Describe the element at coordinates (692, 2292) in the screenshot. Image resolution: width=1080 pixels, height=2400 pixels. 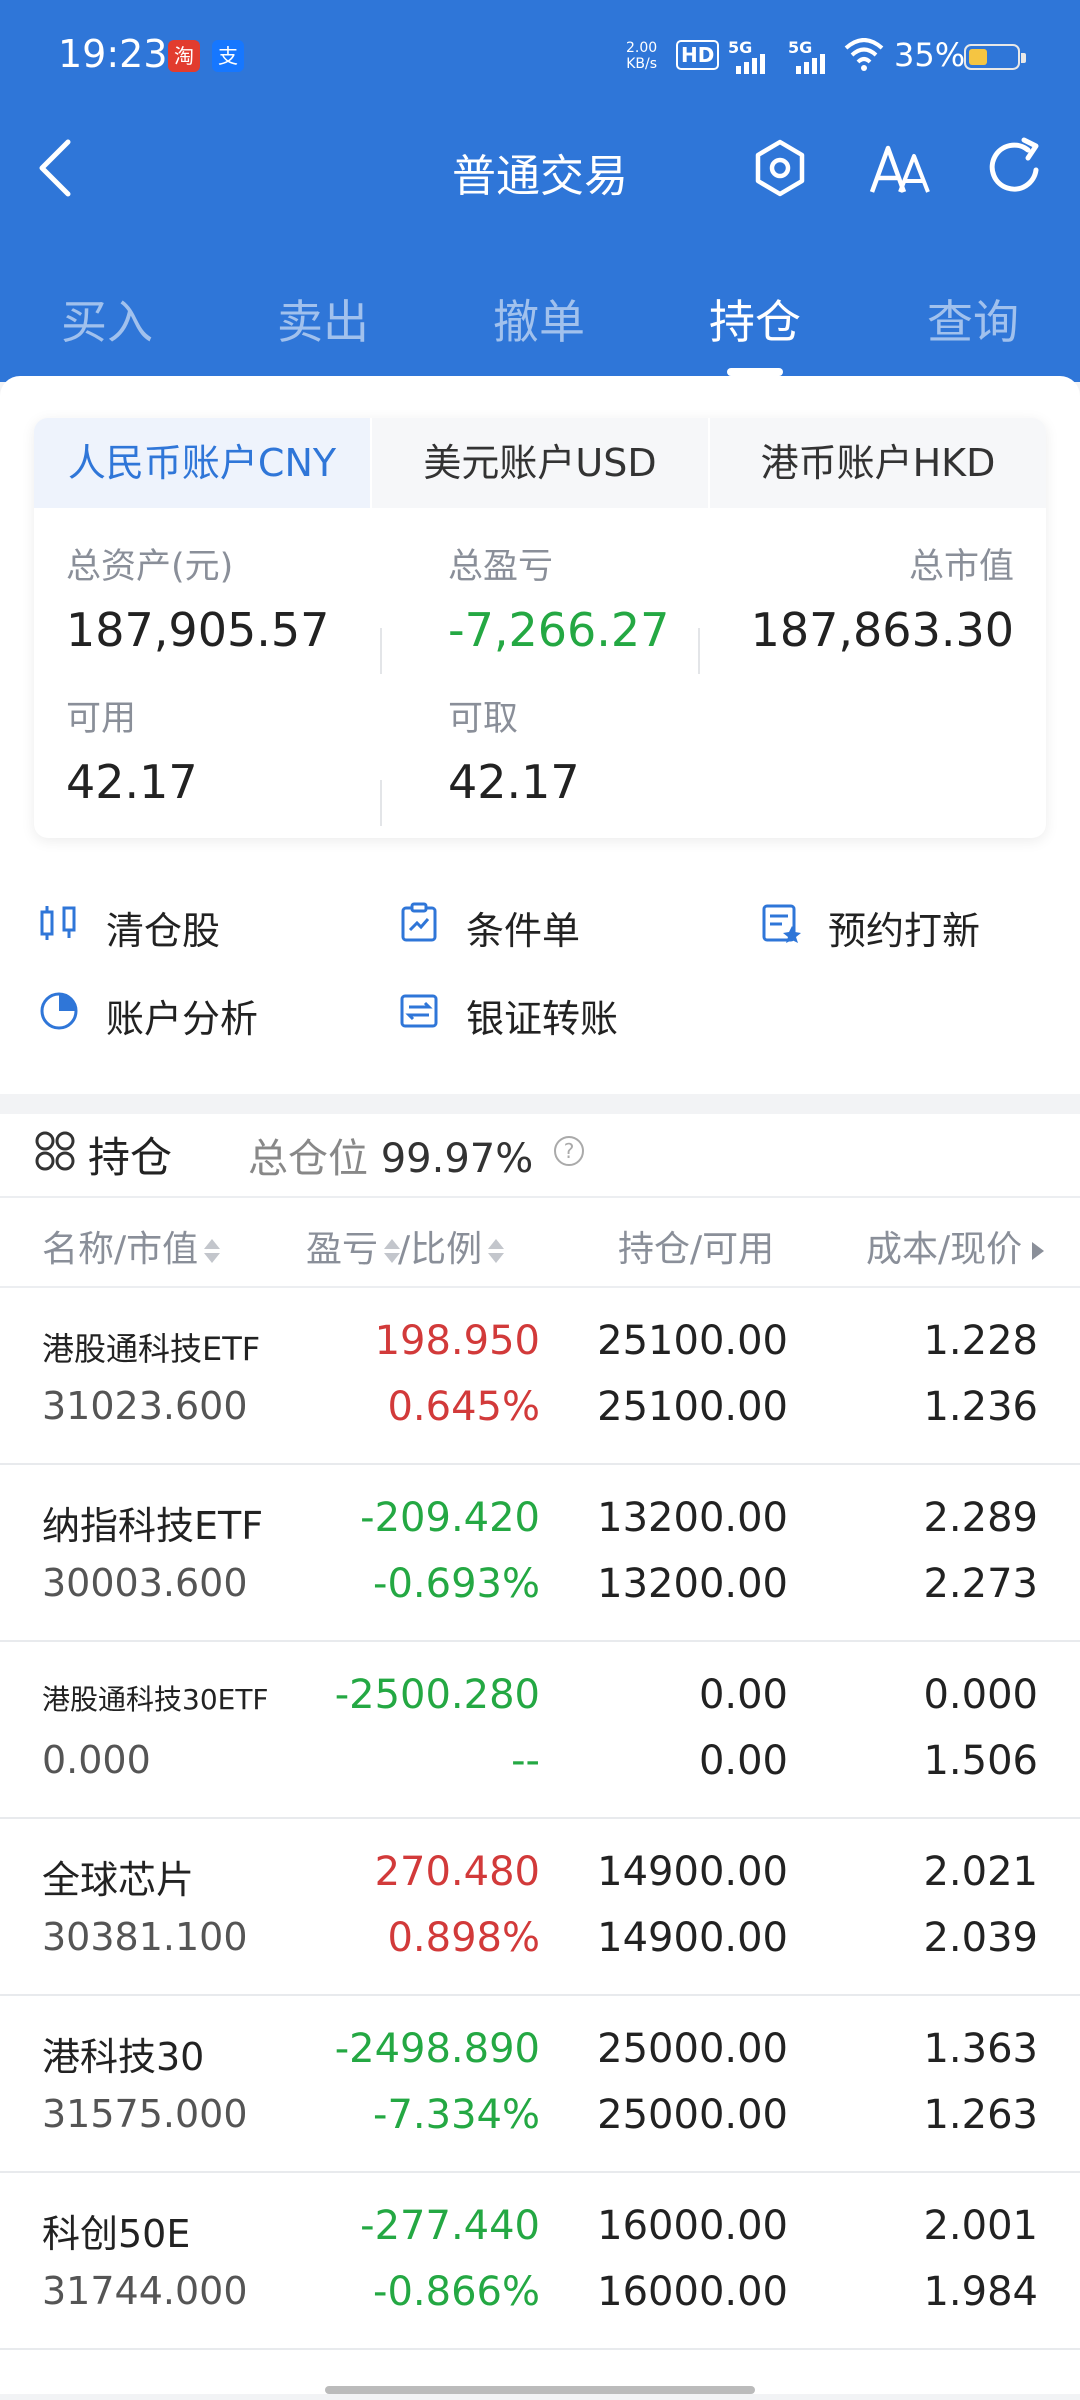
I see `available-qty: 16000.00` at that location.